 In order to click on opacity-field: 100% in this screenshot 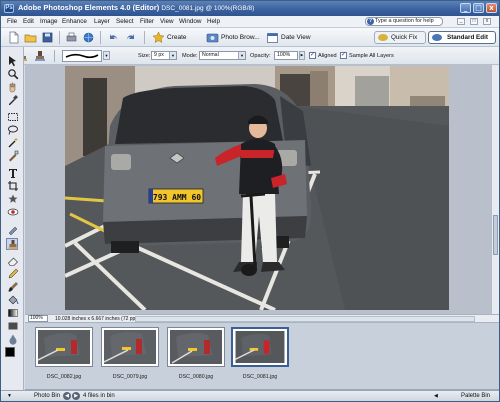, I will do `click(286, 55)`.